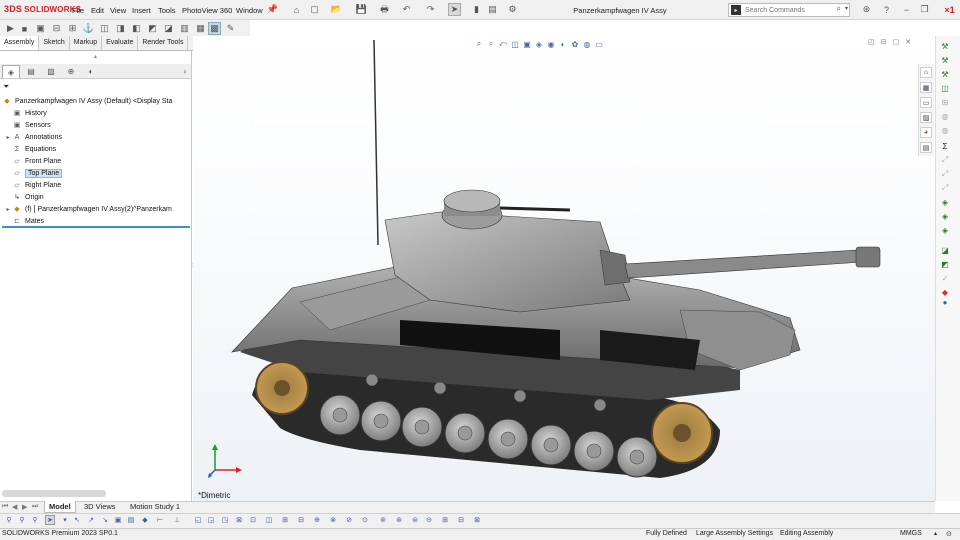  What do you see at coordinates (77, 520) in the screenshot?
I see `snap-icon: ↖` at bounding box center [77, 520].